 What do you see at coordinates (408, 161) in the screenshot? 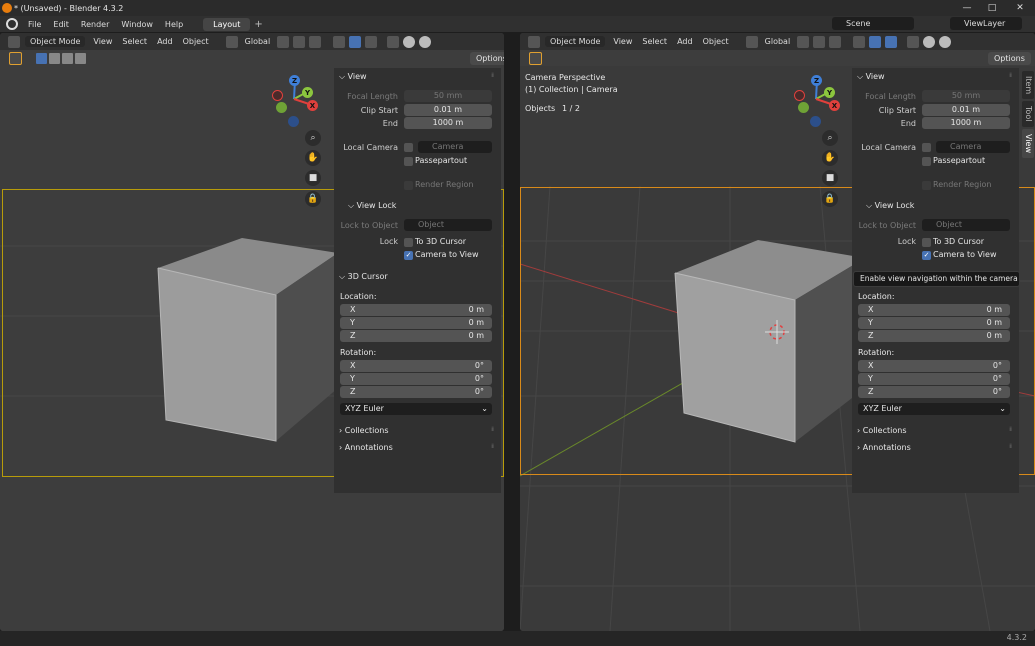
I see `passepartout-checkbox` at bounding box center [408, 161].